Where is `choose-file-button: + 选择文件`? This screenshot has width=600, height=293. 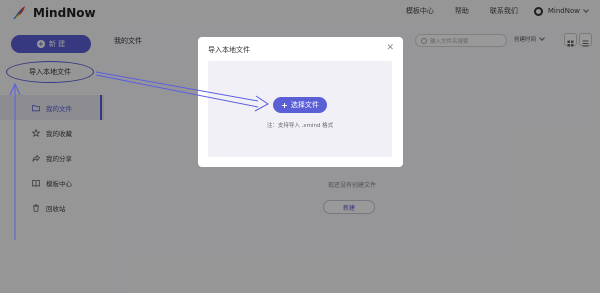 choose-file-button: + 选择文件 is located at coordinates (300, 105).